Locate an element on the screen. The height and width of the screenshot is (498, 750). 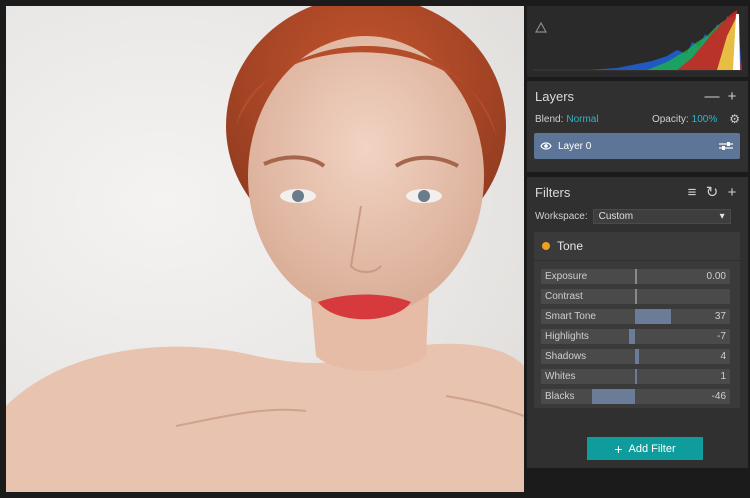
blend-dropdown: Normal is located at coordinates (582, 119).